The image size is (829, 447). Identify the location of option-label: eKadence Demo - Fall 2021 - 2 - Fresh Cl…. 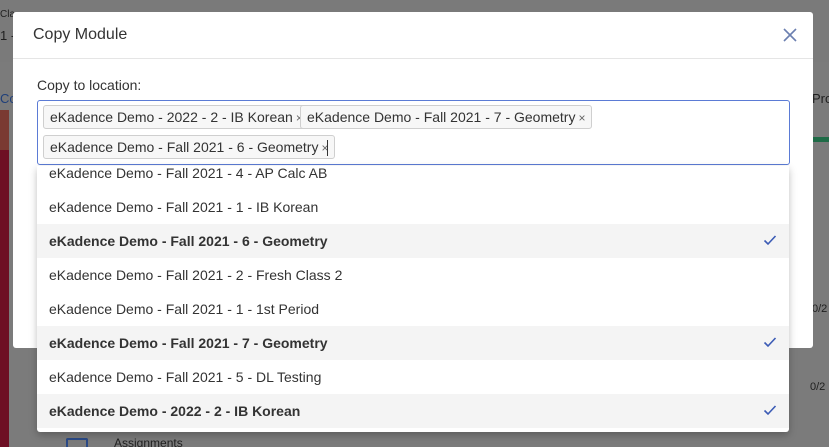
(196, 275).